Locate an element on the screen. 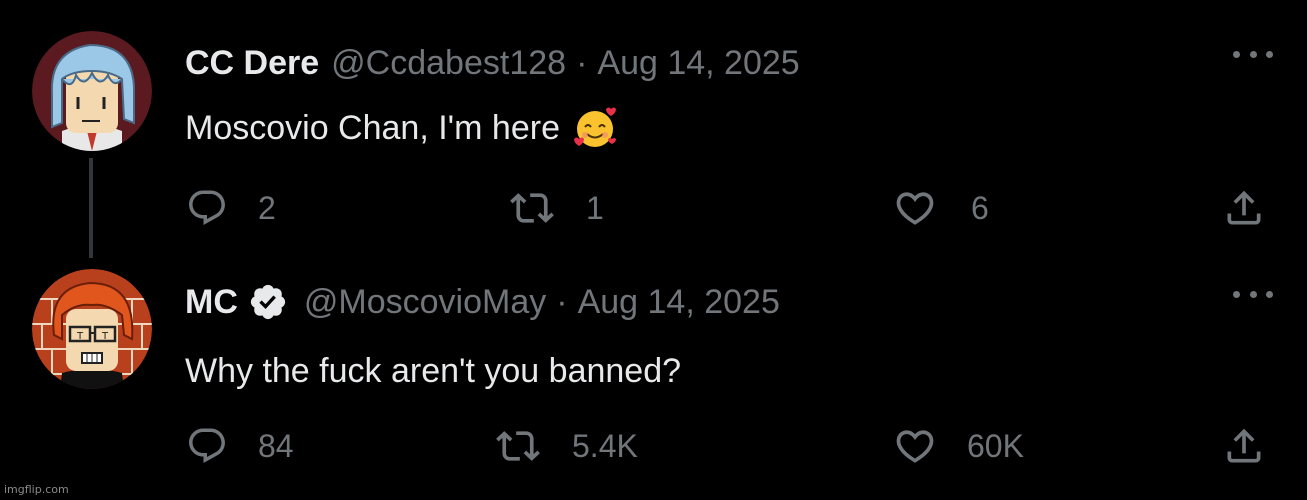  reply-button: 84 is located at coordinates (240, 446).